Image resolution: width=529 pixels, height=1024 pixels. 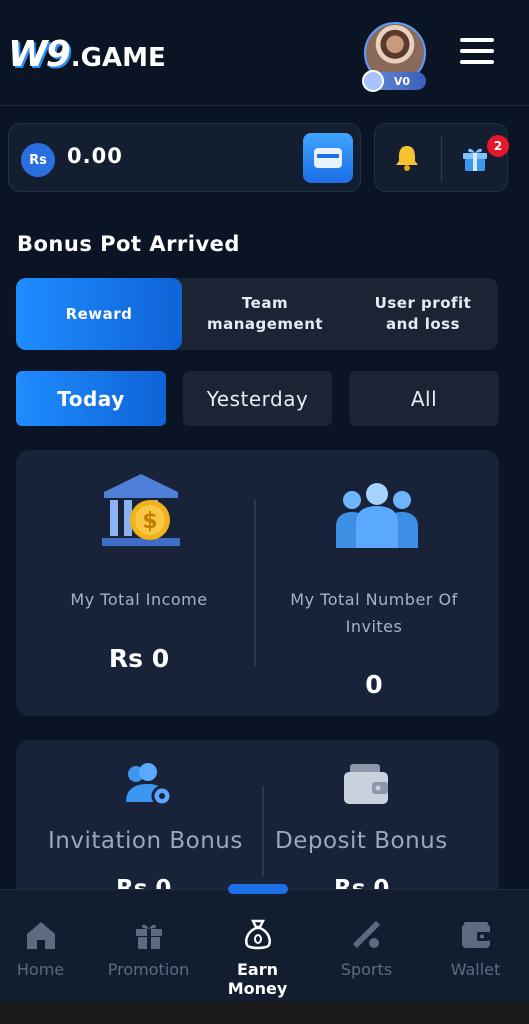 What do you see at coordinates (366, 784) in the screenshot?
I see `deposit-wallet-icon` at bounding box center [366, 784].